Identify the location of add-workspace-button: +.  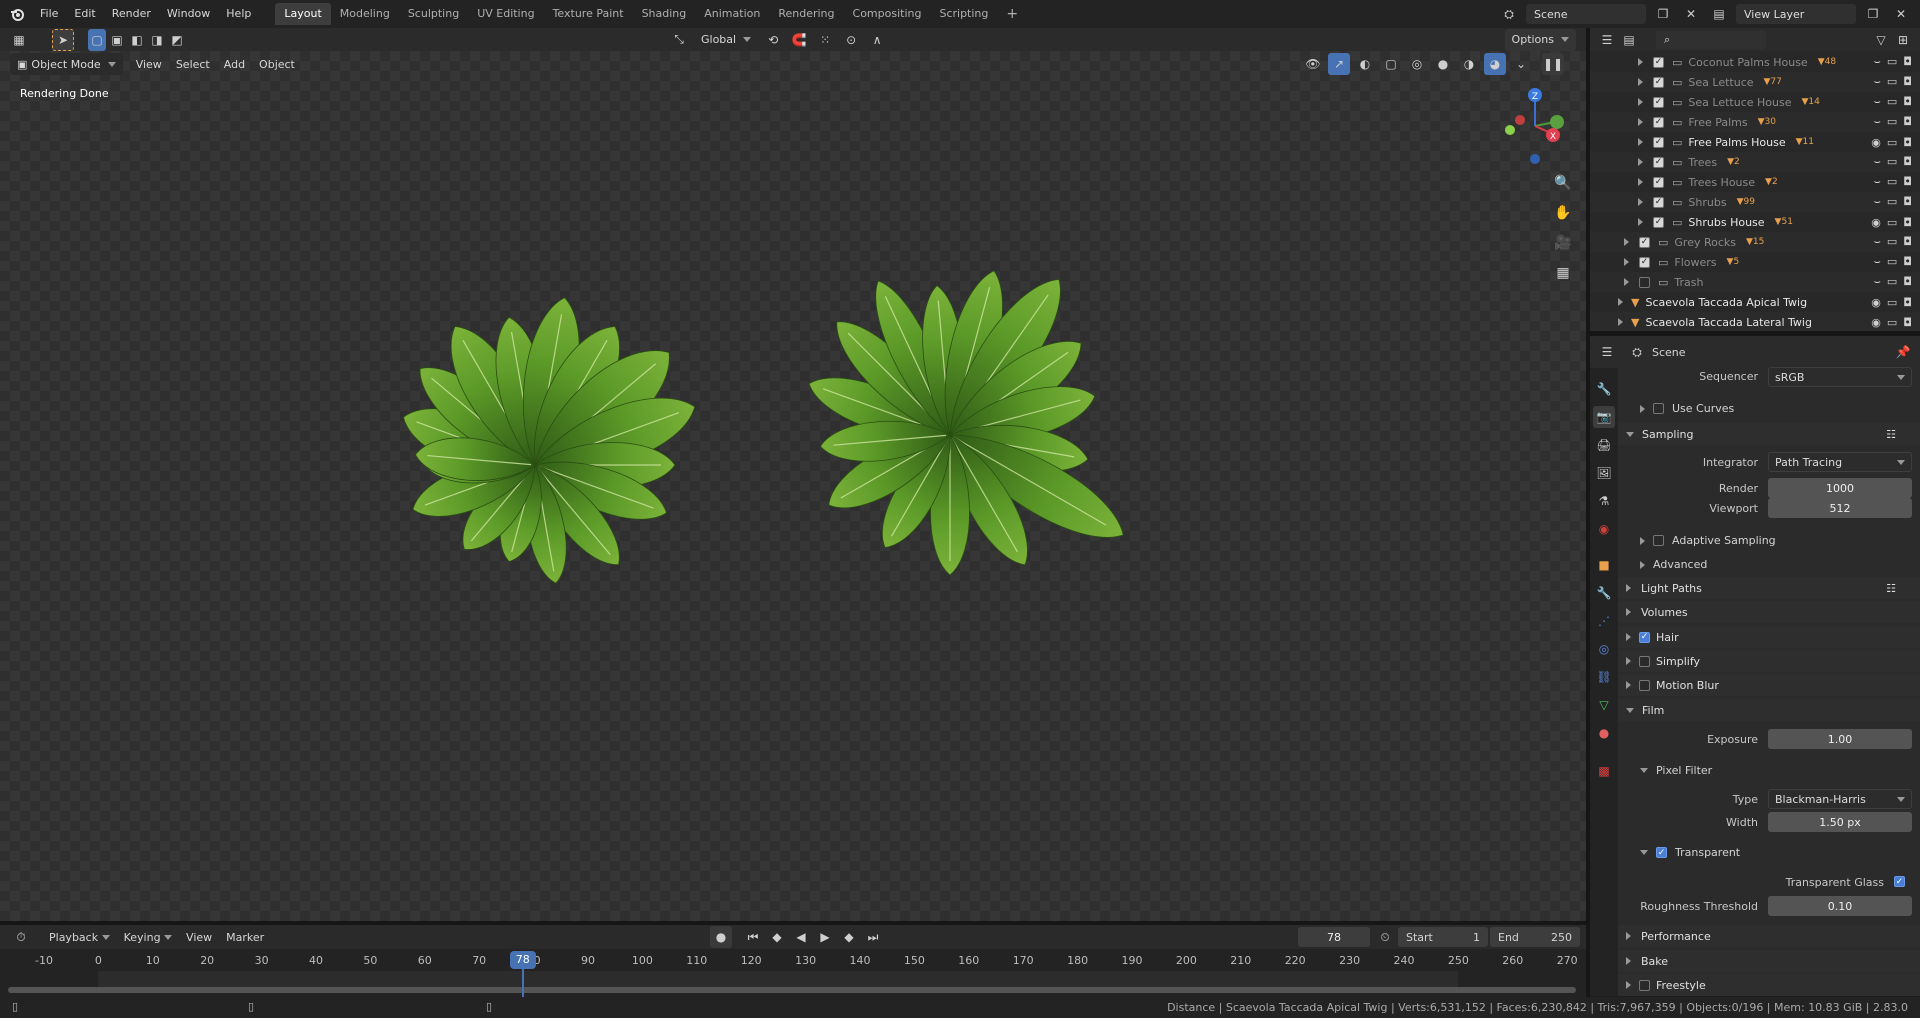
(1012, 14).